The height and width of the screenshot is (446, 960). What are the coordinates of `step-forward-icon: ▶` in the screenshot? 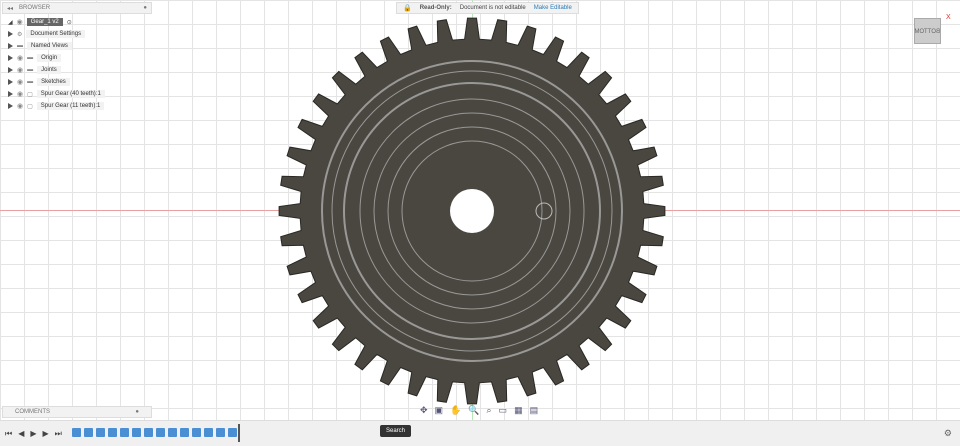 It's located at (46, 434).